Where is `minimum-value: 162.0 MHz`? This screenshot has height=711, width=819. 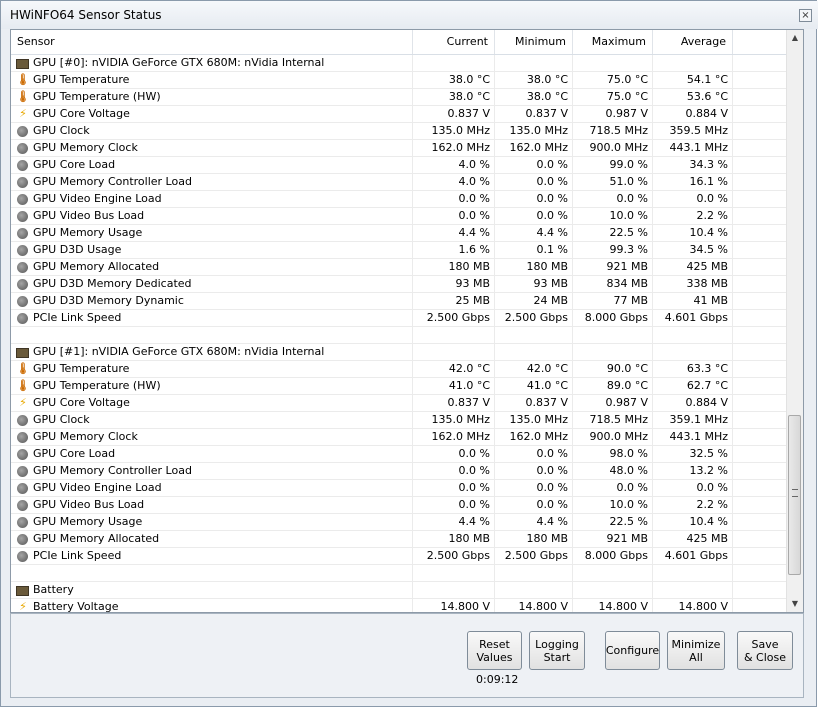
minimum-value: 162.0 MHz is located at coordinates (534, 437).